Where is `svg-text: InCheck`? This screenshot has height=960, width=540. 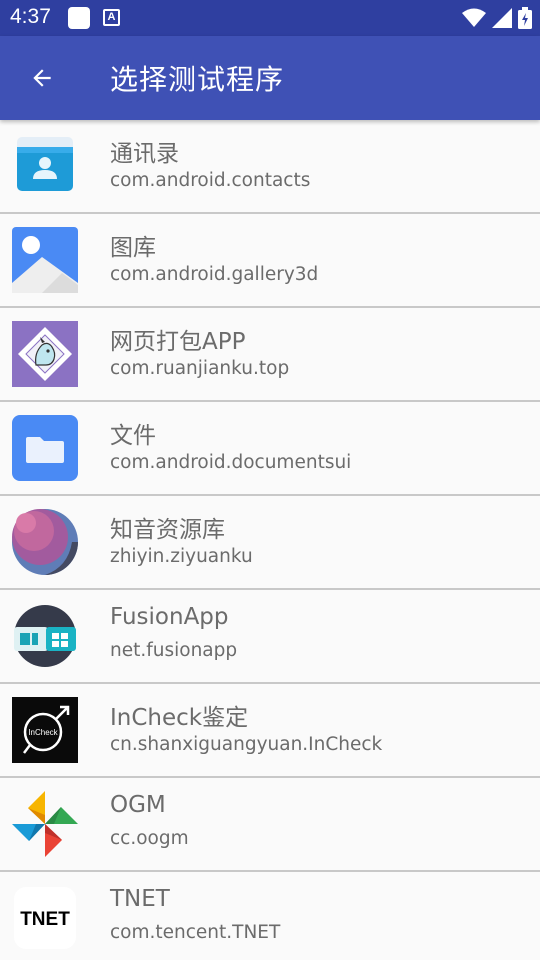
svg-text: InCheck is located at coordinates (43, 732).